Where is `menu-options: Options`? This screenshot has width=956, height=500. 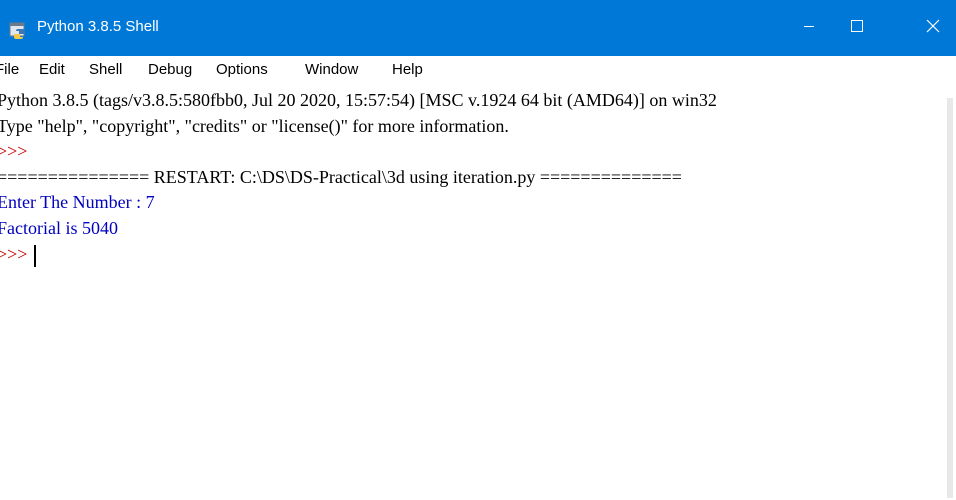 menu-options: Options is located at coordinates (242, 69).